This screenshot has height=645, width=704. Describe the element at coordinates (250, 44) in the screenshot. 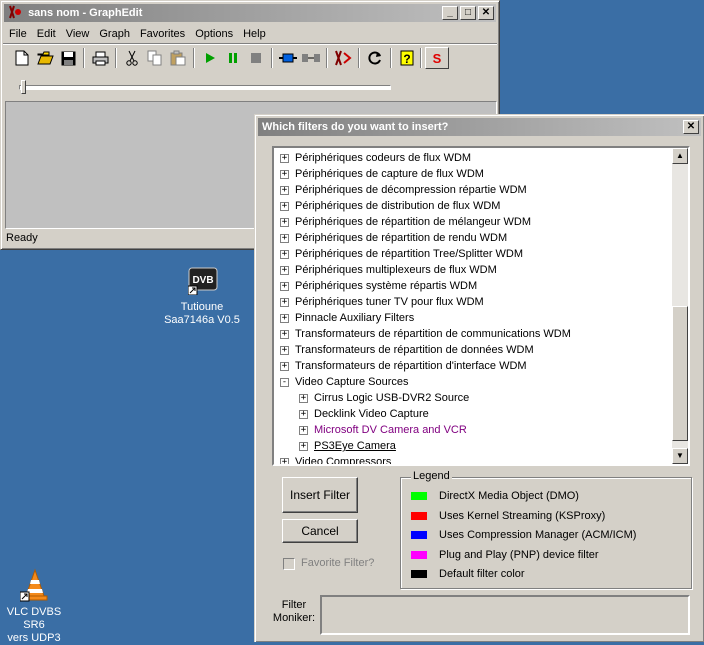

I see `menu-divider` at that location.